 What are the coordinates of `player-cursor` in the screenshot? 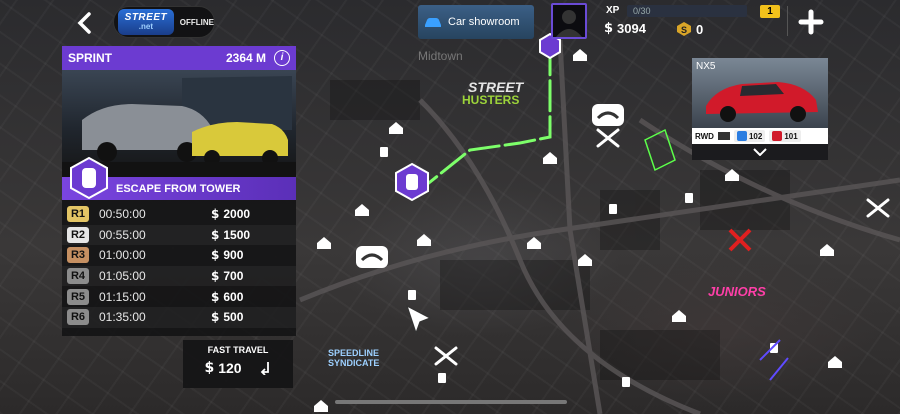 It's located at (418, 319).